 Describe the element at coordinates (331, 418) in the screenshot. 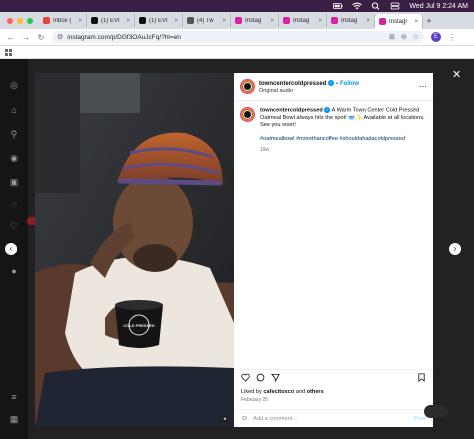

I see `comment-input` at that location.